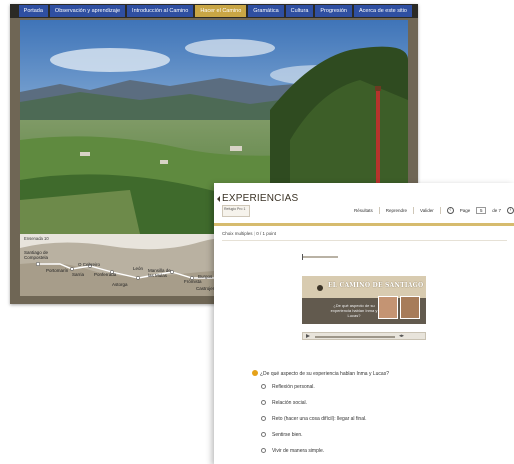 The height and width of the screenshot is (464, 514). I want to click on map-place: Portomarín, so click(57, 270).